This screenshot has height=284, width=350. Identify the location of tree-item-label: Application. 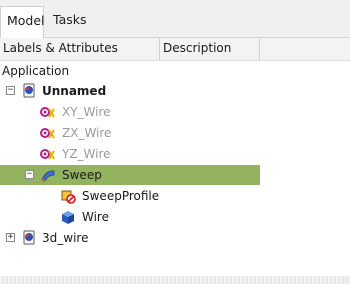
(36, 71).